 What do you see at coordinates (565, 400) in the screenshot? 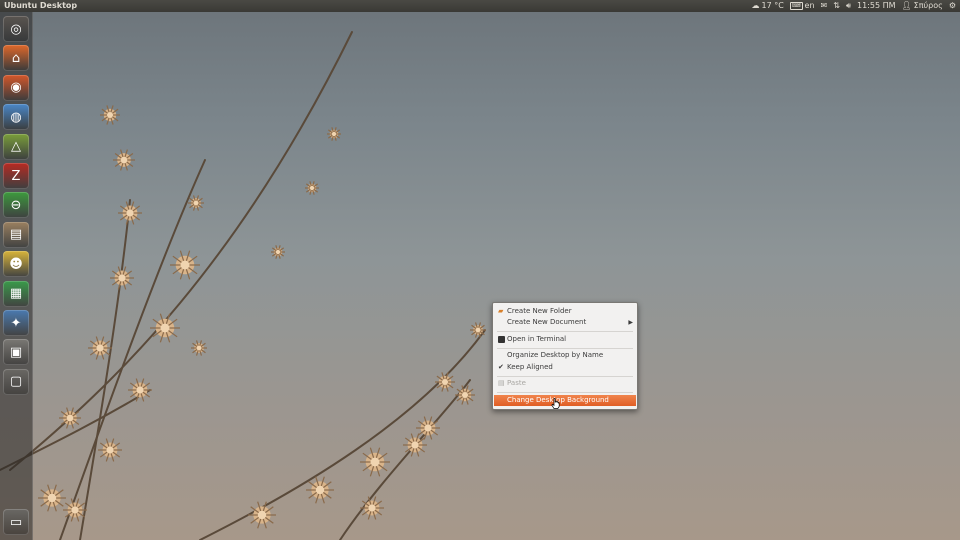
I see `menu-item-change-background: Change Desktop Background` at bounding box center [565, 400].